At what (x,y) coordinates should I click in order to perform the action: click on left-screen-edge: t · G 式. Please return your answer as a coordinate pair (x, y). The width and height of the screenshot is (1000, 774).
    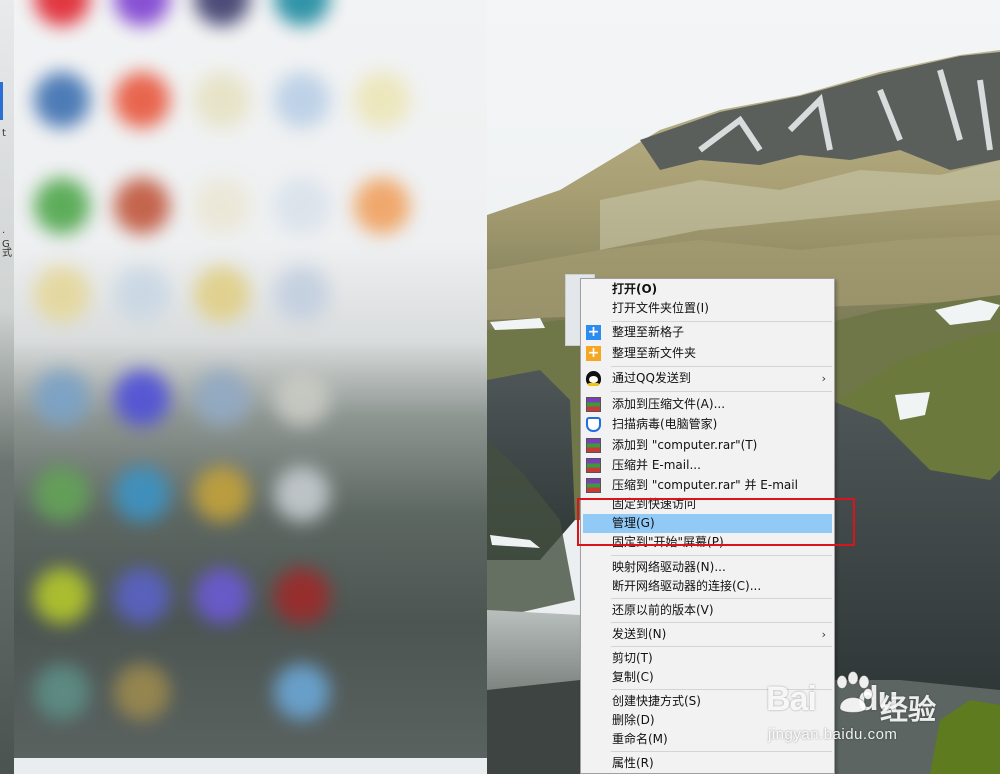
    Looking at the image, I should click on (7, 387).